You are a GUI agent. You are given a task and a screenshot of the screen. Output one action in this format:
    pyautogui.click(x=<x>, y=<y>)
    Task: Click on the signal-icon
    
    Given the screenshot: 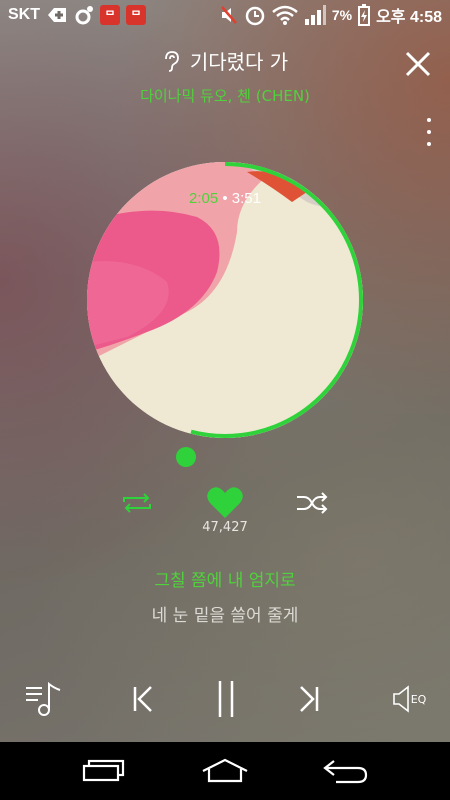 What is the action you would take?
    pyautogui.click(x=315, y=15)
    